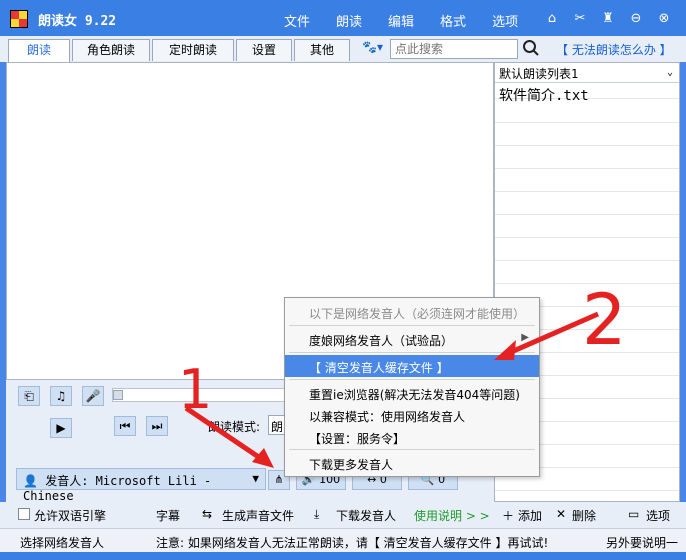 This screenshot has width=686, height=560. What do you see at coordinates (664, 18) in the screenshot?
I see `close-icon: ⊗` at bounding box center [664, 18].